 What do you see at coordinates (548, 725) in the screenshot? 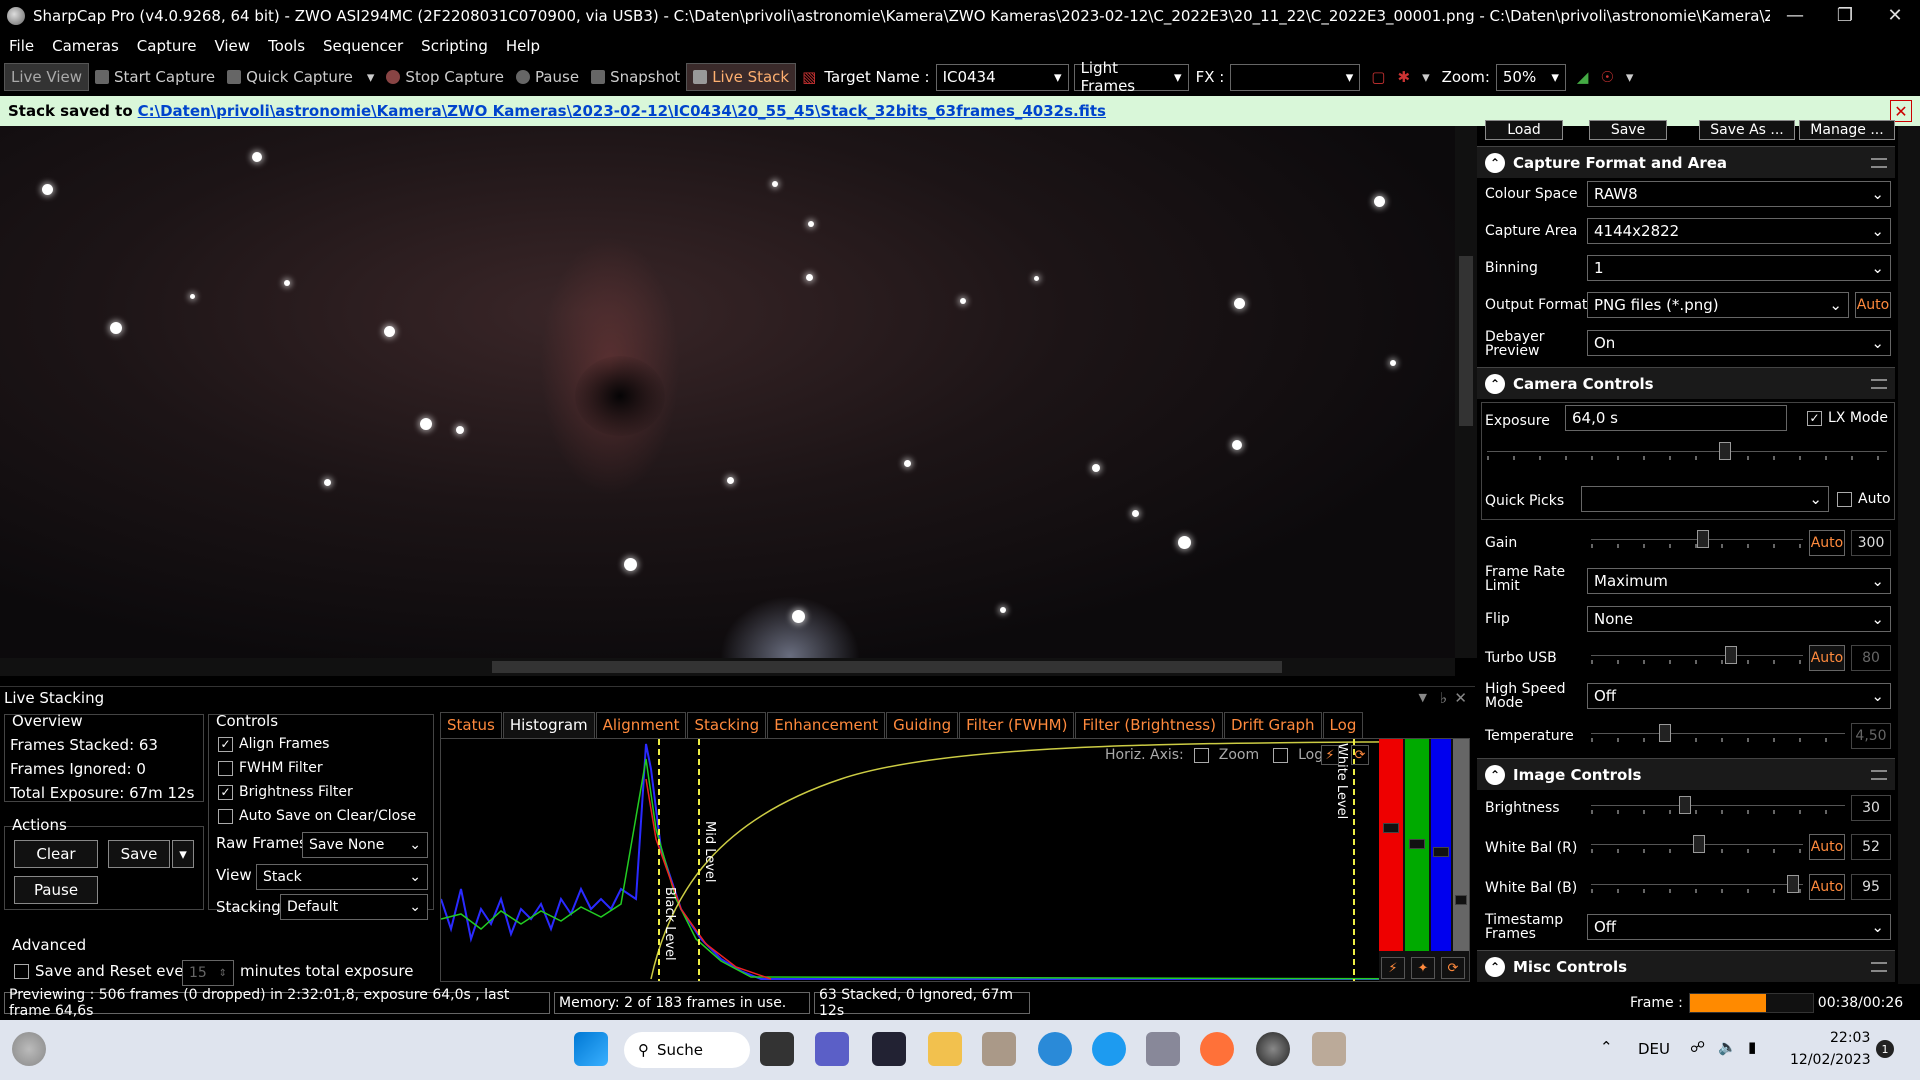
I see `tab-histogram: Histogram` at bounding box center [548, 725].